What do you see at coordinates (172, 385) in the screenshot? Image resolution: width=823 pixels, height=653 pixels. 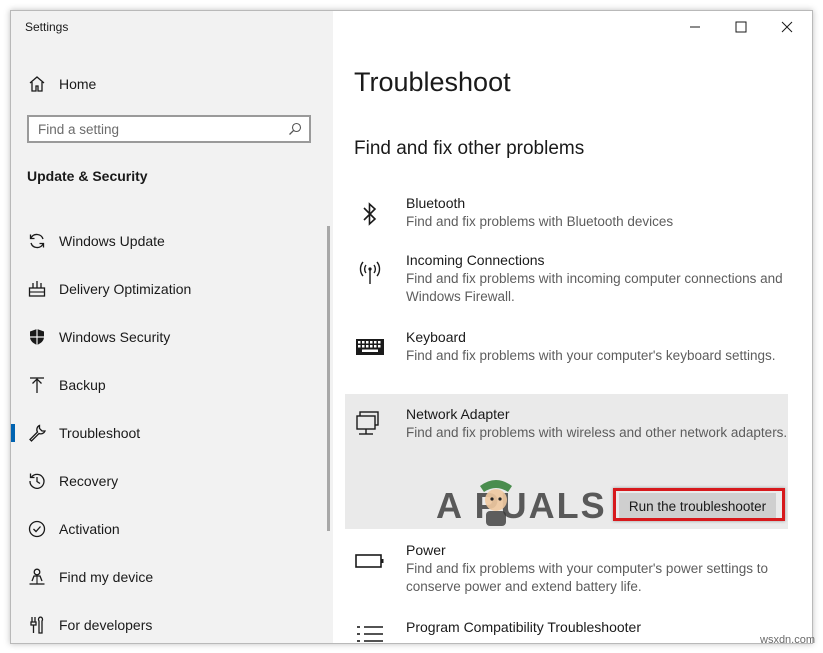 I see `sidebar-item-backup: Backup` at bounding box center [172, 385].